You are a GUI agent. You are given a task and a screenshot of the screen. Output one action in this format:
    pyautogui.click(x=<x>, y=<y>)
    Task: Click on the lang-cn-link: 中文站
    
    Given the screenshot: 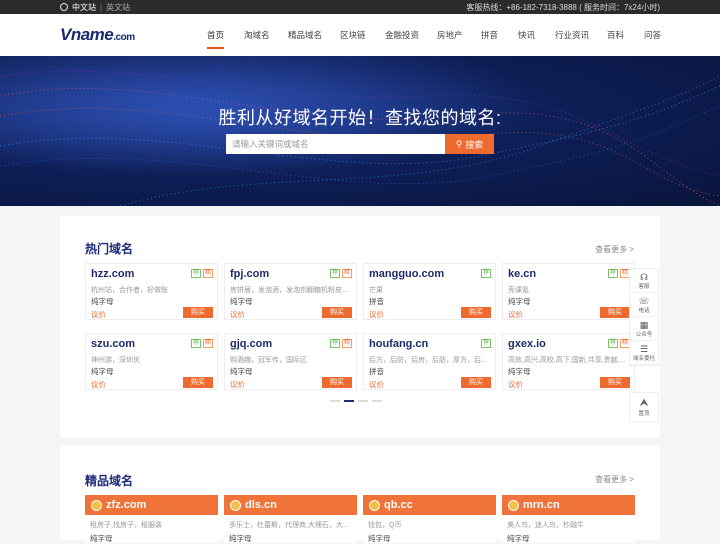 What is the action you would take?
    pyautogui.click(x=84, y=7)
    